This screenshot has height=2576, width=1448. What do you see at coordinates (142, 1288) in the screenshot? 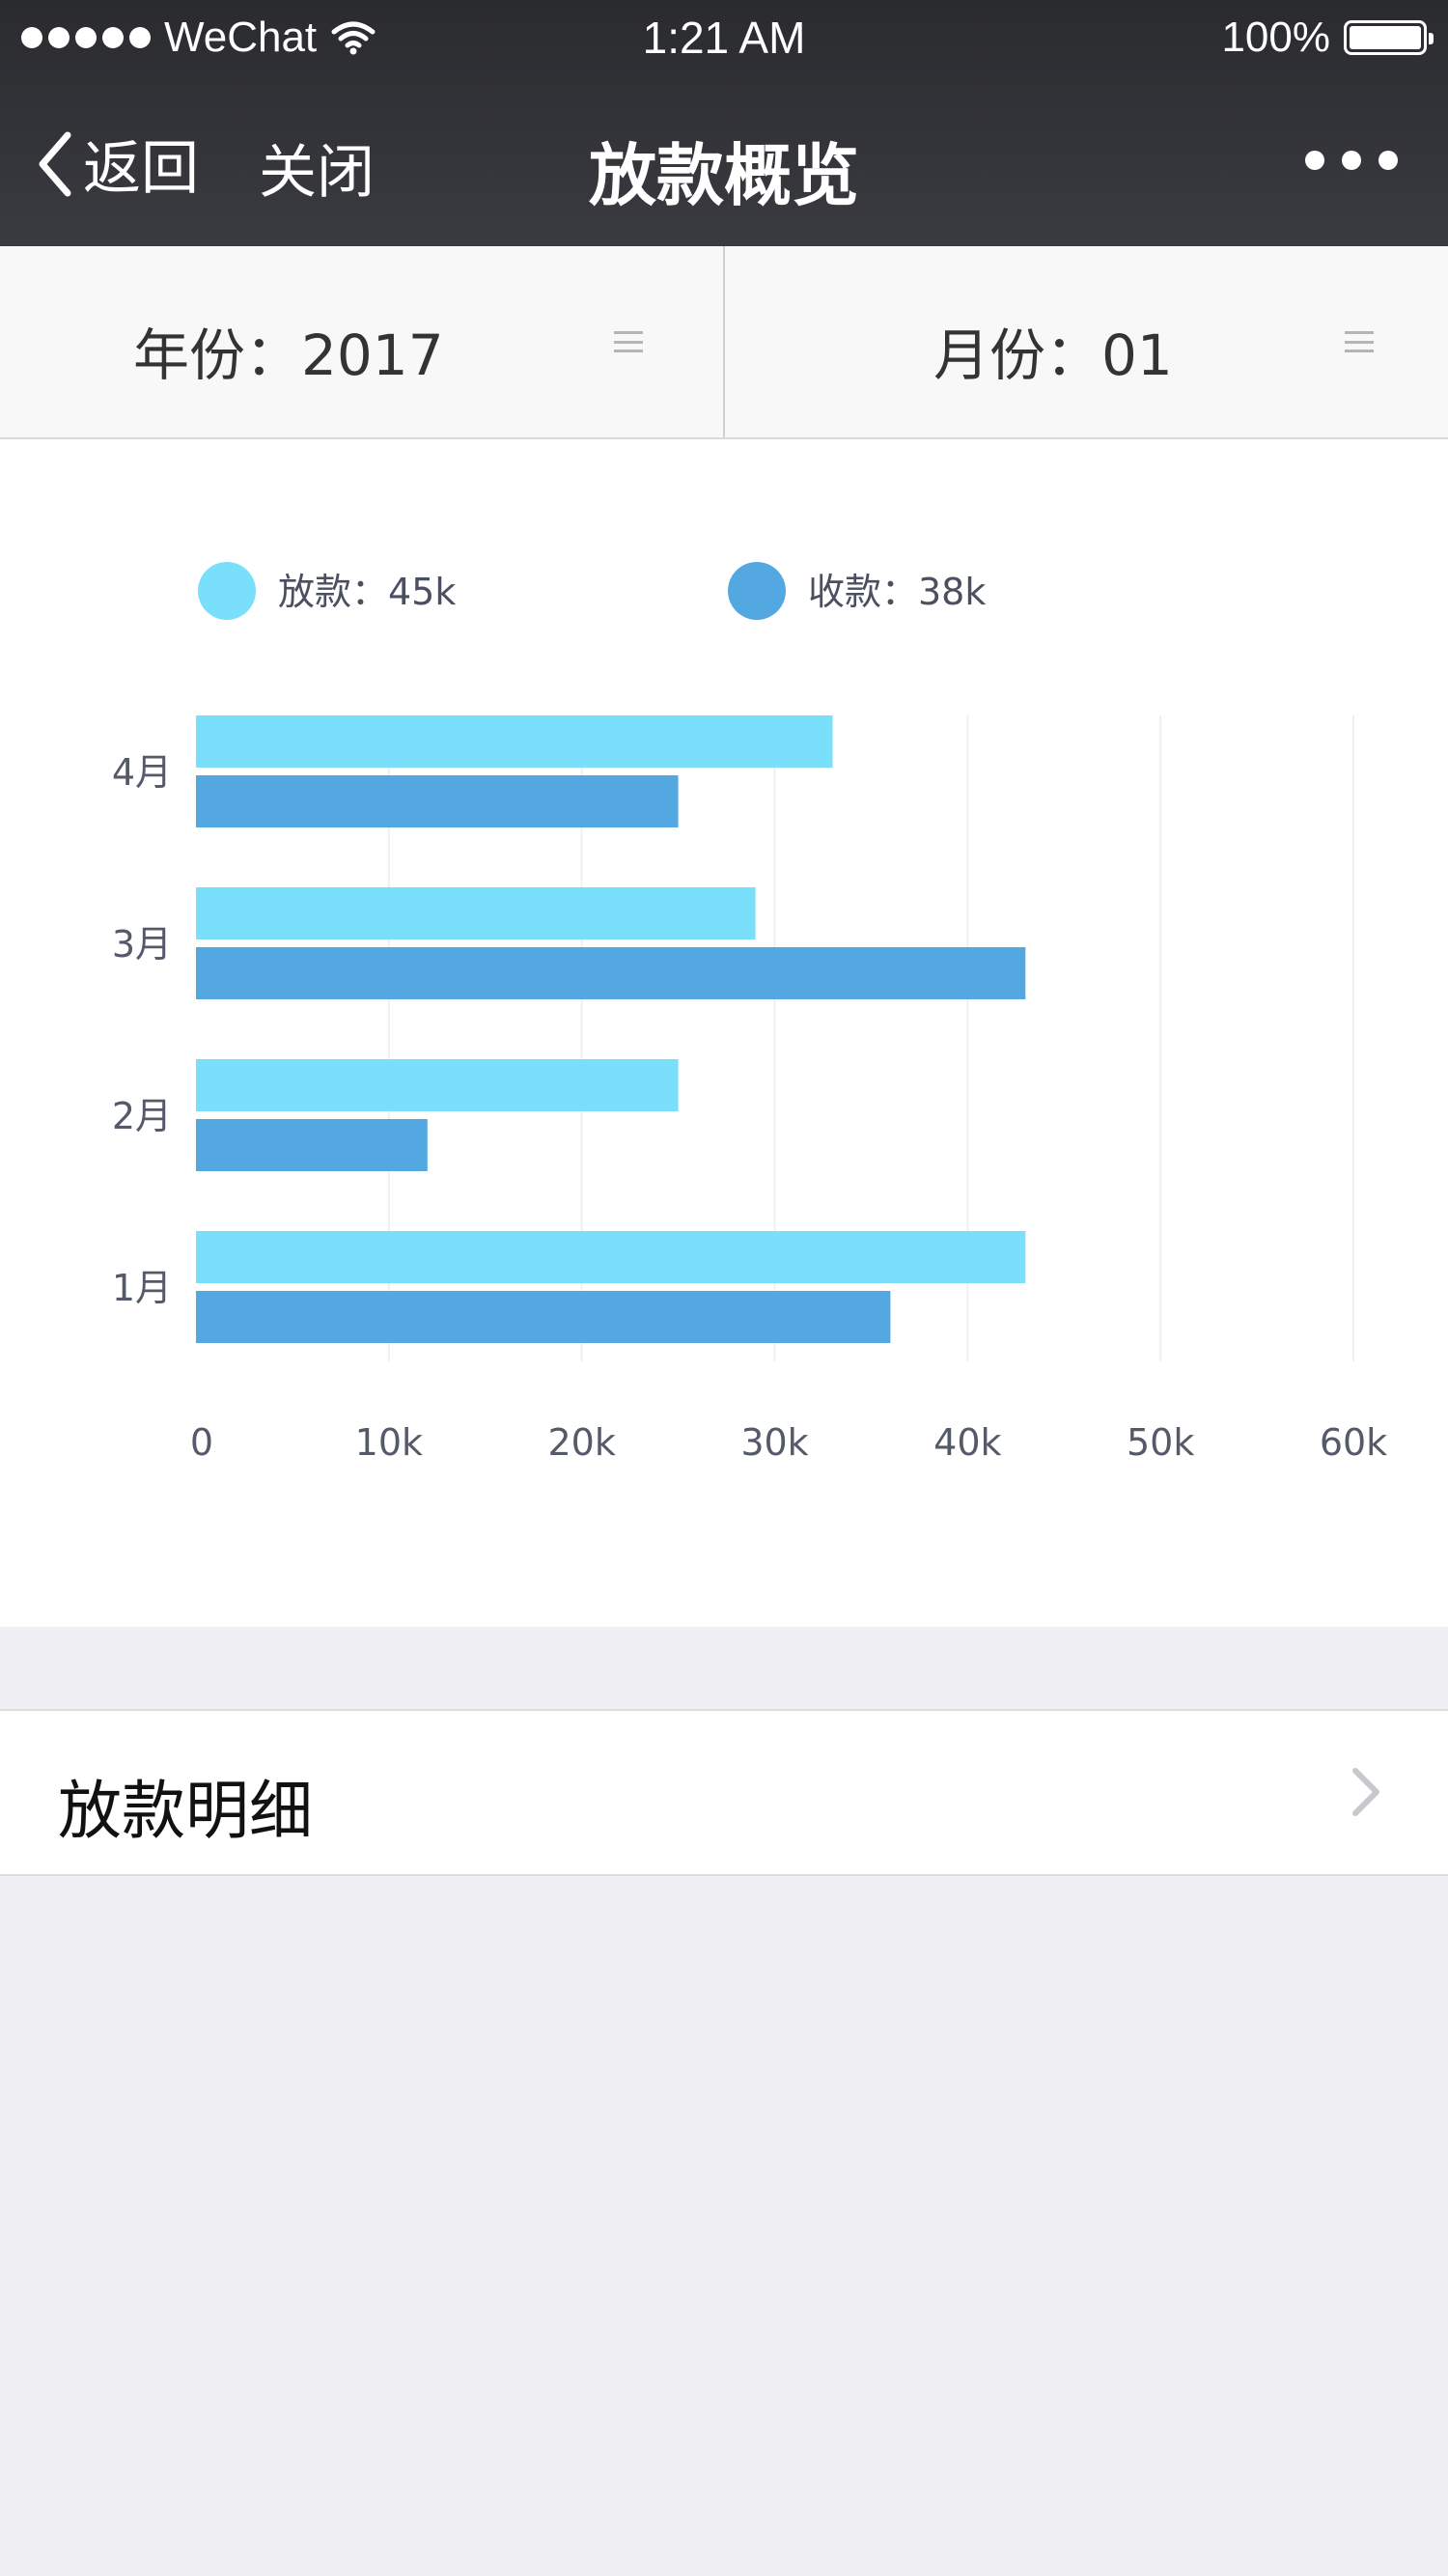
I see `y-tick-label: 1月` at bounding box center [142, 1288].